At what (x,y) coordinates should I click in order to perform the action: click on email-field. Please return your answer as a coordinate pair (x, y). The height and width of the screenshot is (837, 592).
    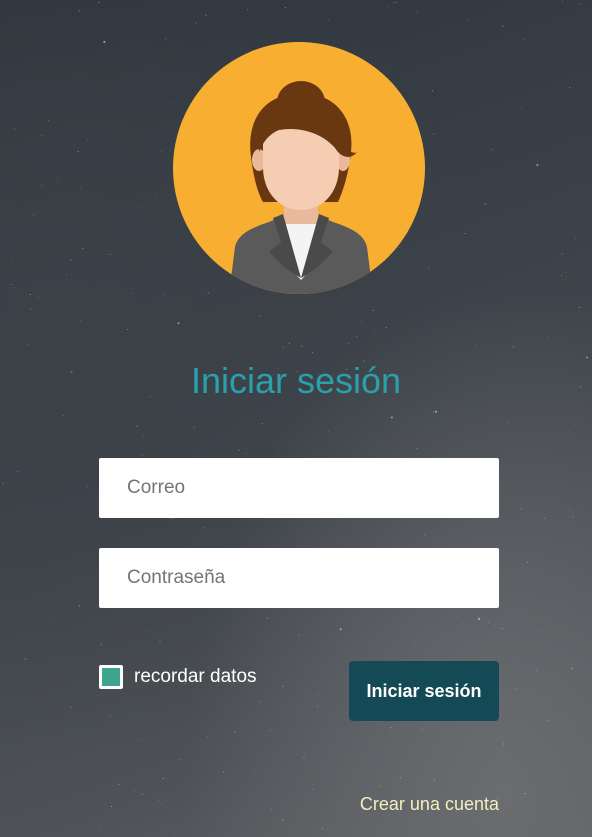
    Looking at the image, I should click on (299, 488).